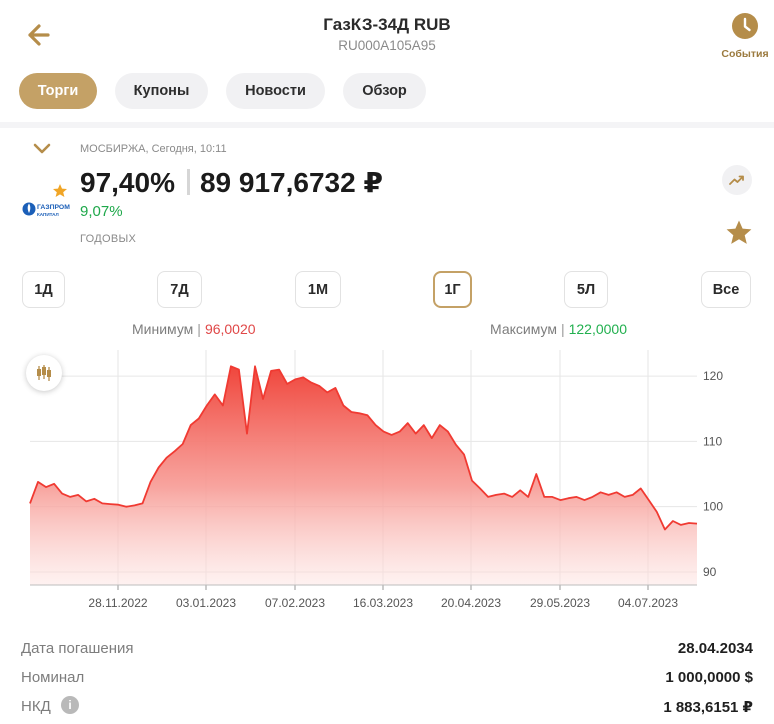  I want to click on info-value: 1 000,0000 $, so click(709, 677).